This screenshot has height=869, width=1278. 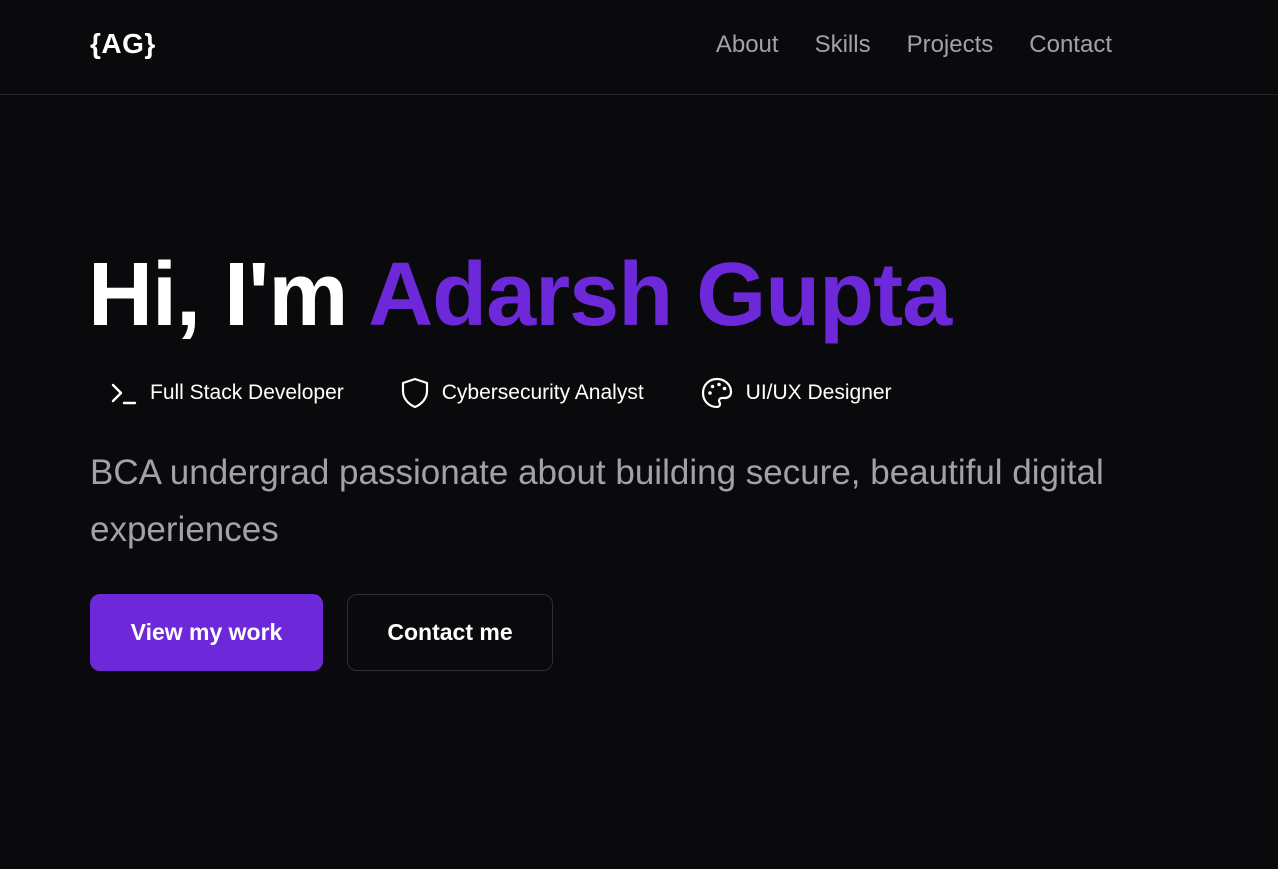 I want to click on role-label: UI/UX Designer, so click(x=818, y=392).